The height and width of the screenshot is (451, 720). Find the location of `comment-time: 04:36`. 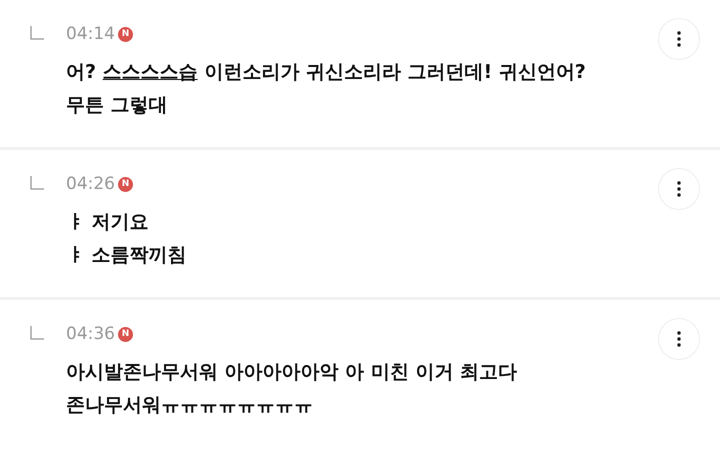

comment-time: 04:36 is located at coordinates (90, 334).